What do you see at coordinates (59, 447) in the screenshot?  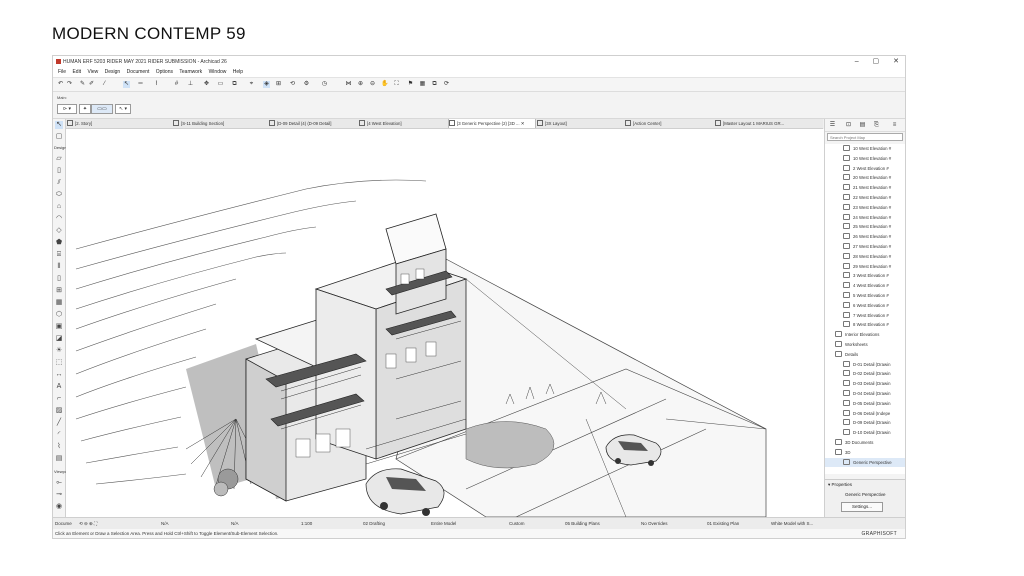 I see `polyline-tool-icon: ⌇` at bounding box center [59, 447].